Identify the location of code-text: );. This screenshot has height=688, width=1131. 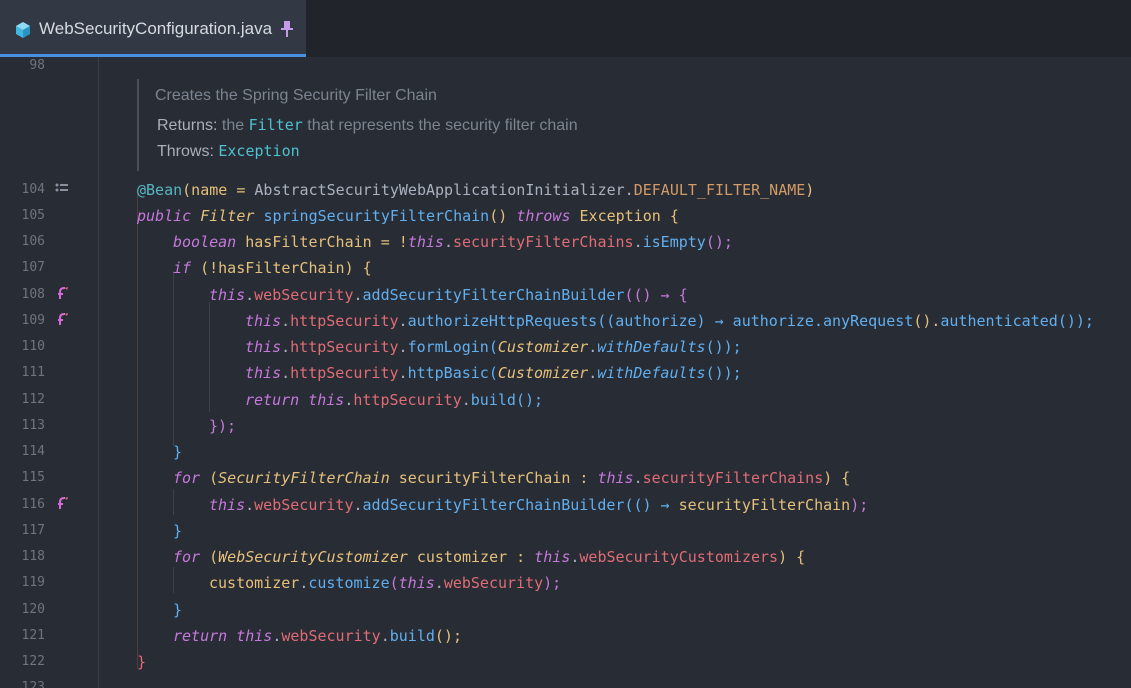
(552, 583).